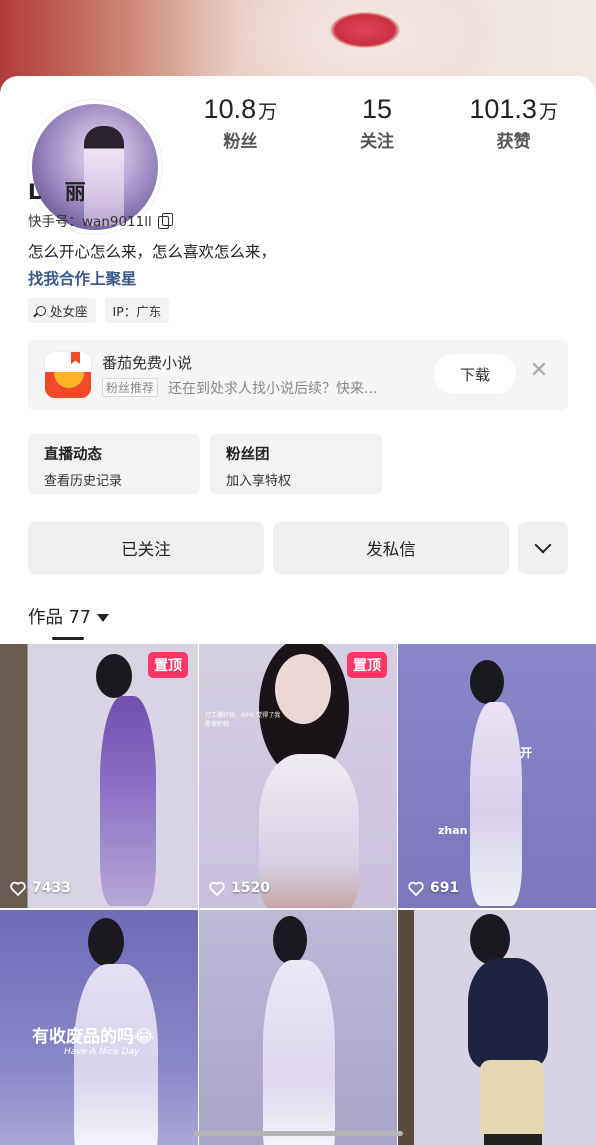 The image size is (596, 1145). What do you see at coordinates (240, 142) in the screenshot?
I see `stat-followers-label: 粉丝` at bounding box center [240, 142].